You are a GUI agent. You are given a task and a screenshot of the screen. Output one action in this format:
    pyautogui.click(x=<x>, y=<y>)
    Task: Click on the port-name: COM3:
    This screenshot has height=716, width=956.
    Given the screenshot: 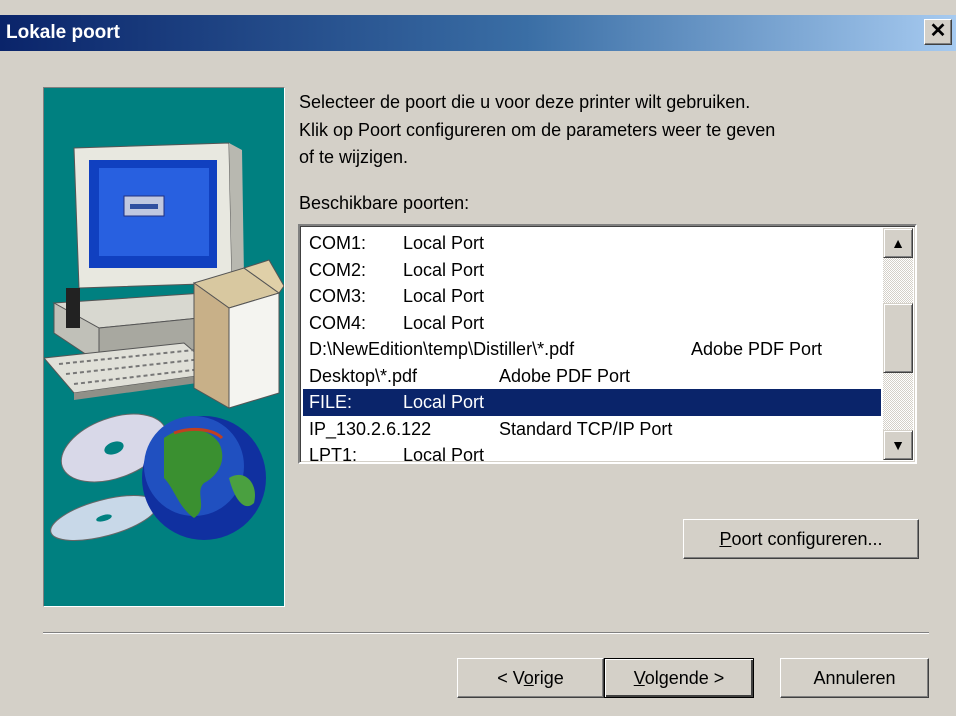 What is the action you would take?
    pyautogui.click(x=338, y=296)
    